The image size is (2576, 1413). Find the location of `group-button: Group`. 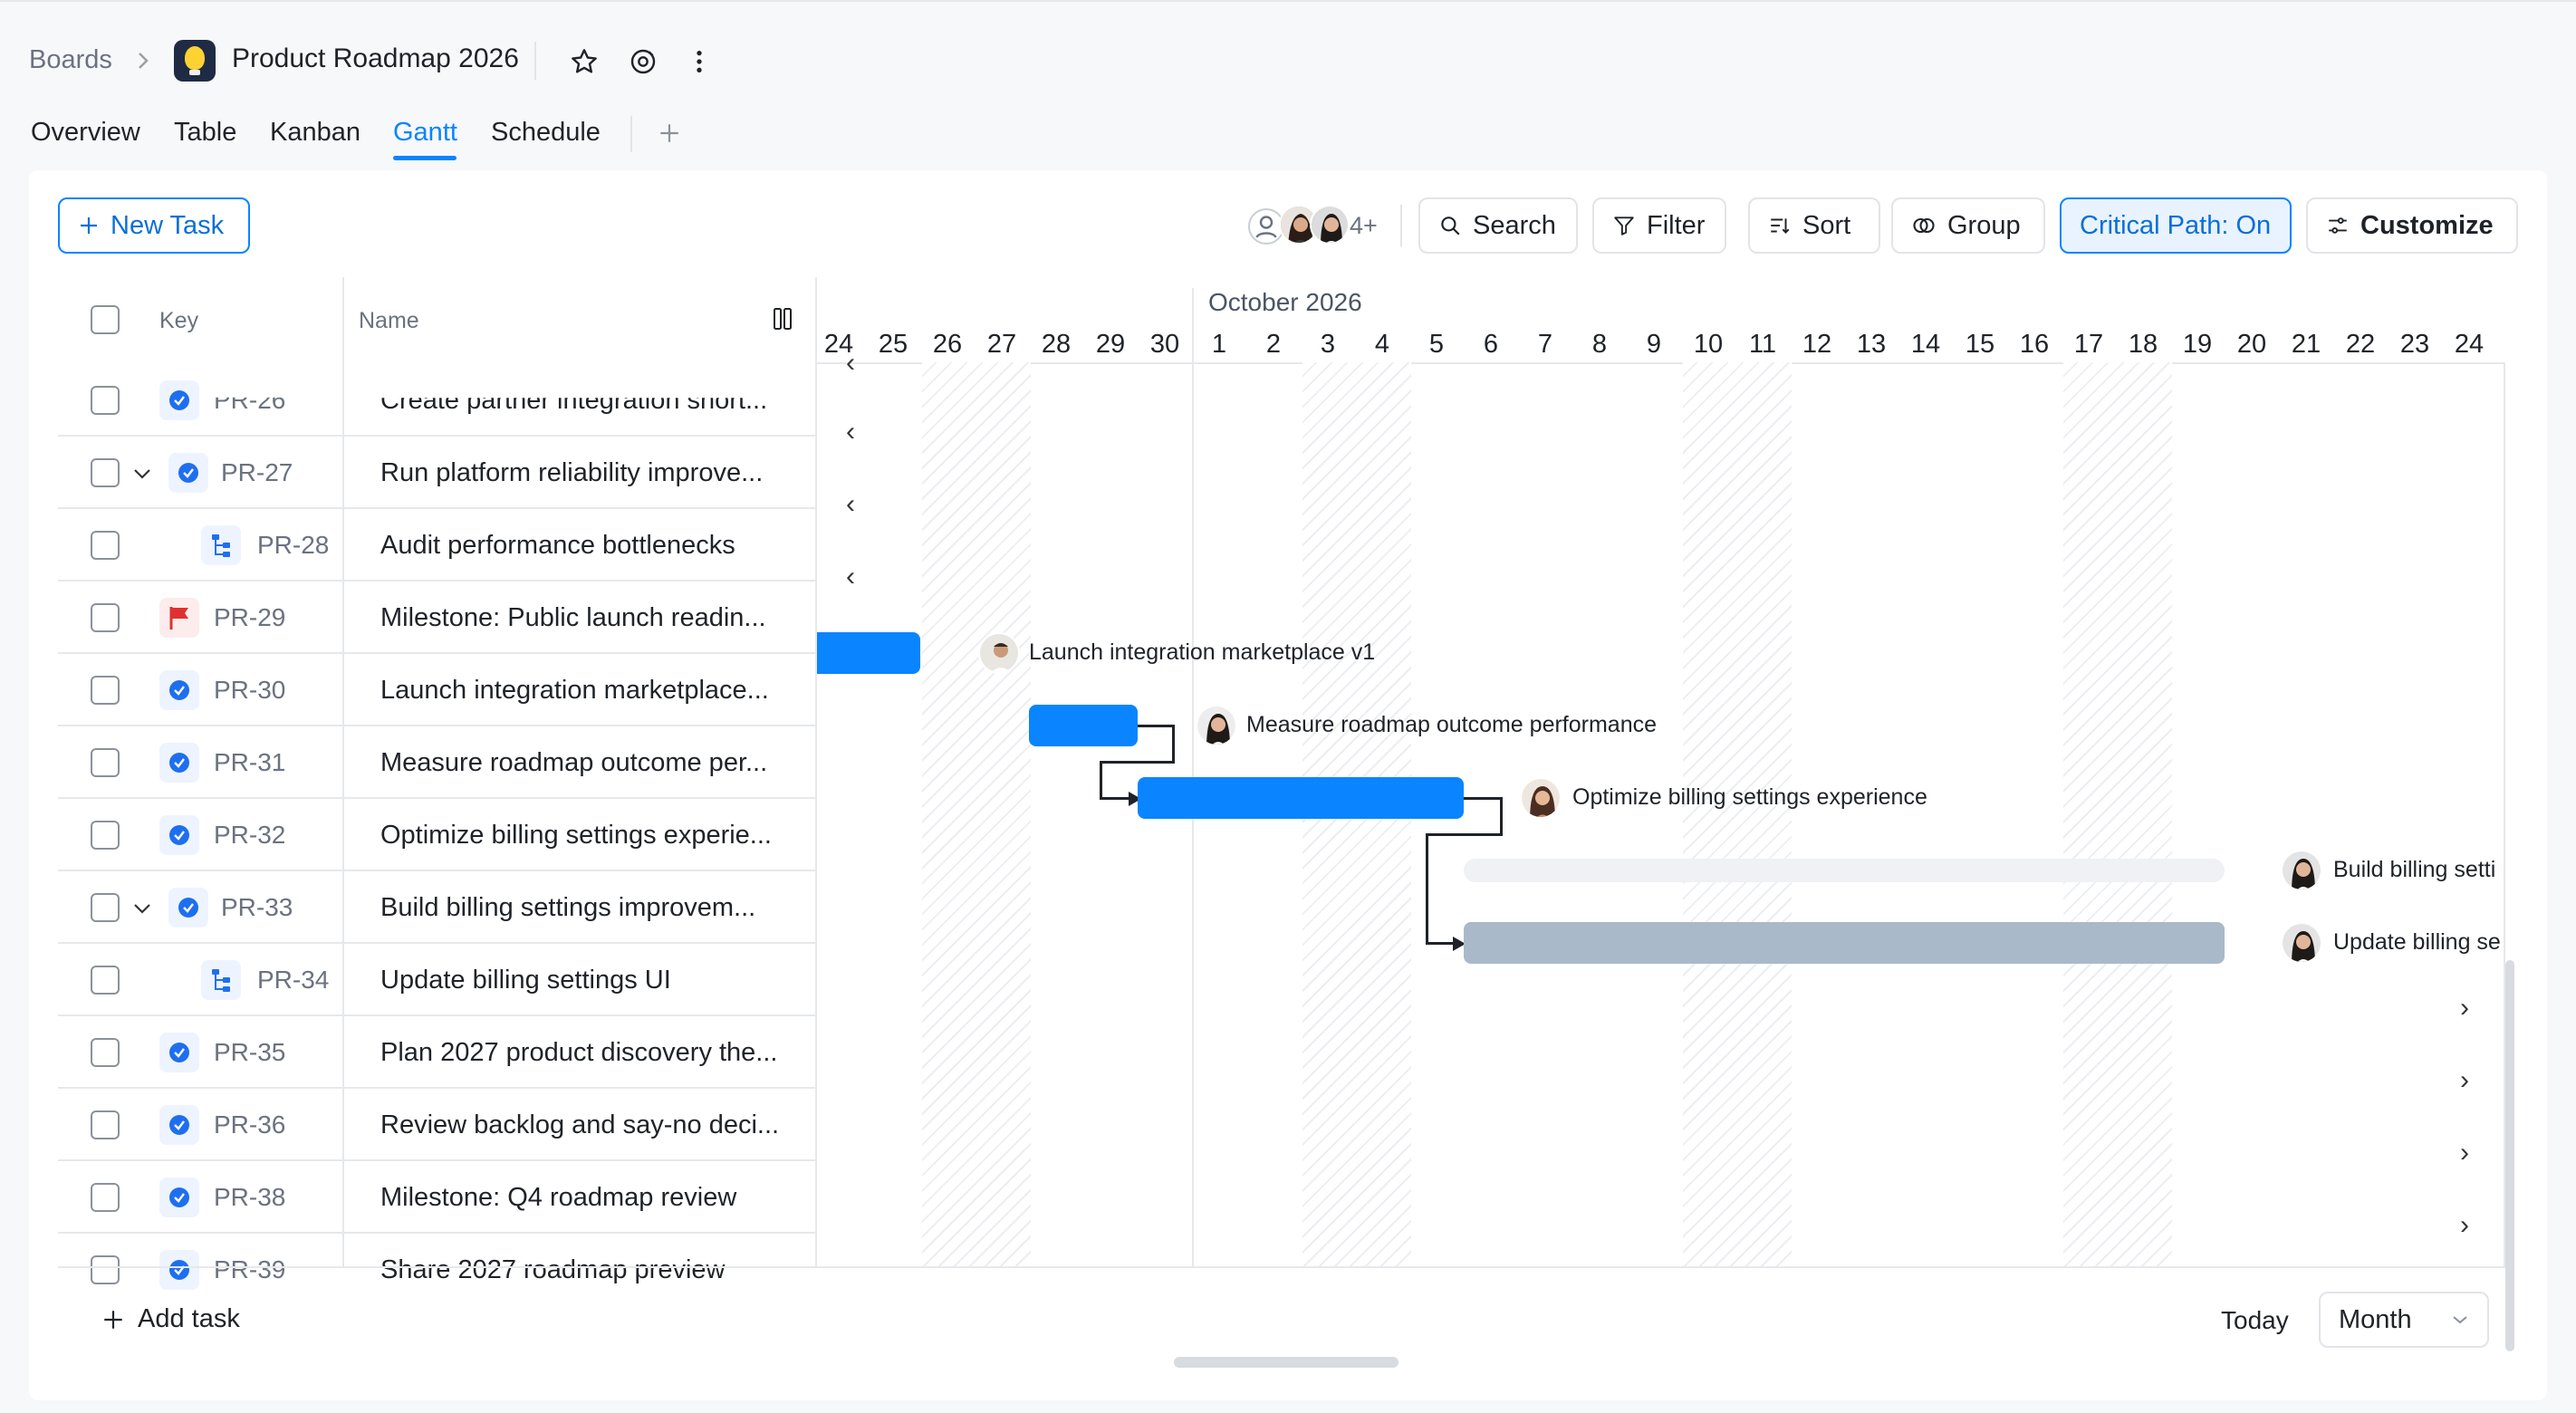

group-button: Group is located at coordinates (1968, 225).